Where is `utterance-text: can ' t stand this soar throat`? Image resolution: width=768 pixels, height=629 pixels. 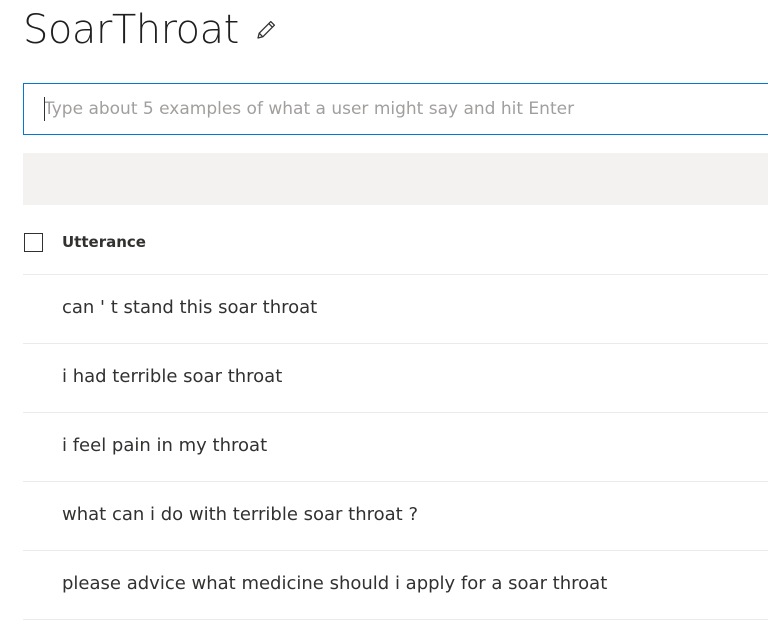
utterance-text: can ' t stand this soar throat is located at coordinates (190, 307).